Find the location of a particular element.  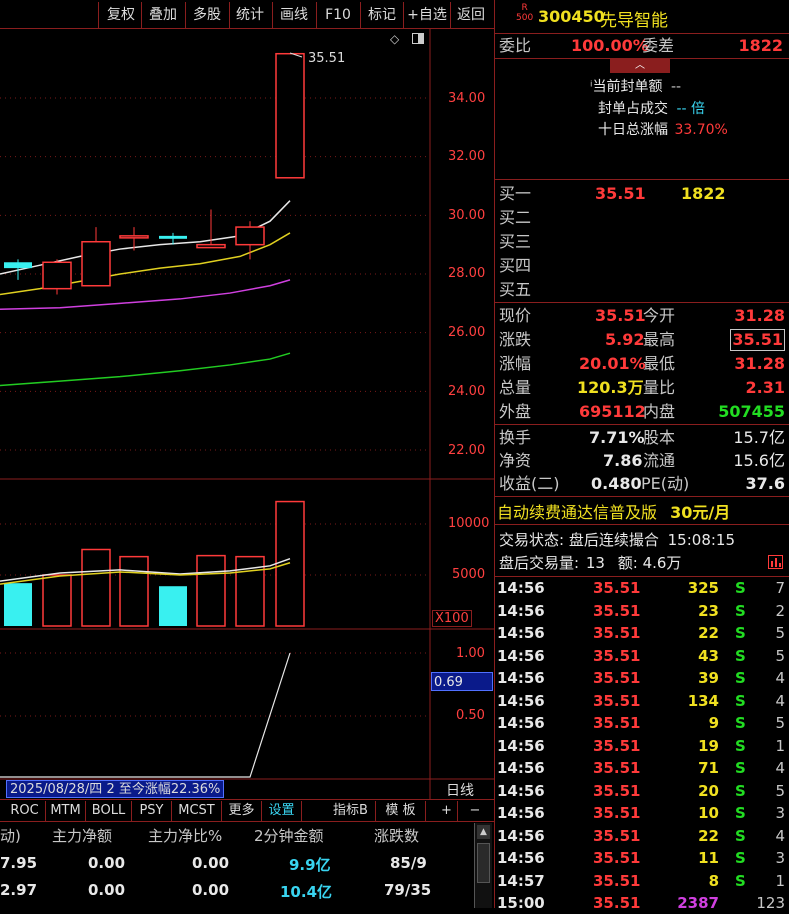

bid-row: 买五 is located at coordinates (643, 290).